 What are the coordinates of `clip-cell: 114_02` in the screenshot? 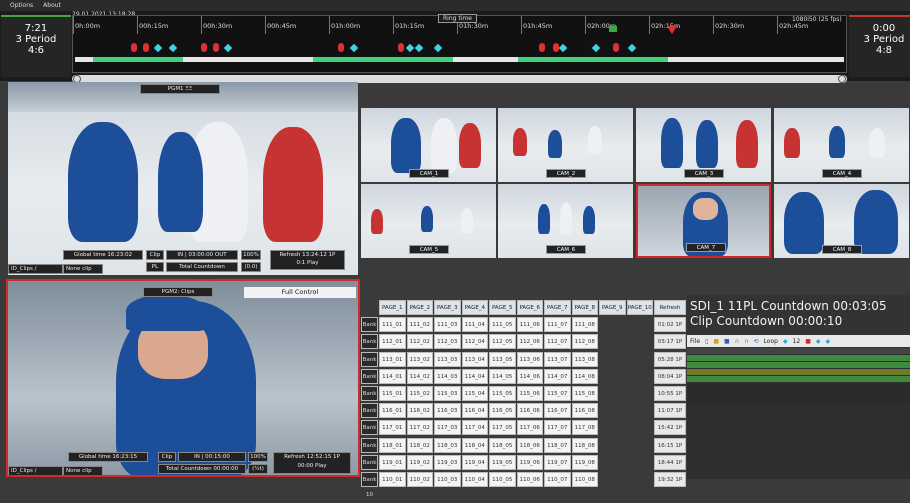 It's located at (419, 376).